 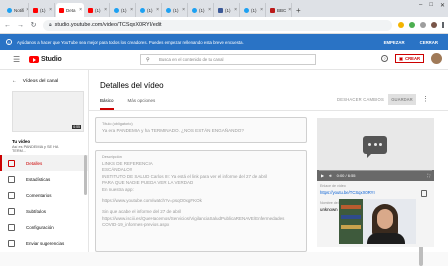 What do you see at coordinates (428, 175) in the screenshot?
I see `fullscreen-icon: ⛶` at bounding box center [428, 175].